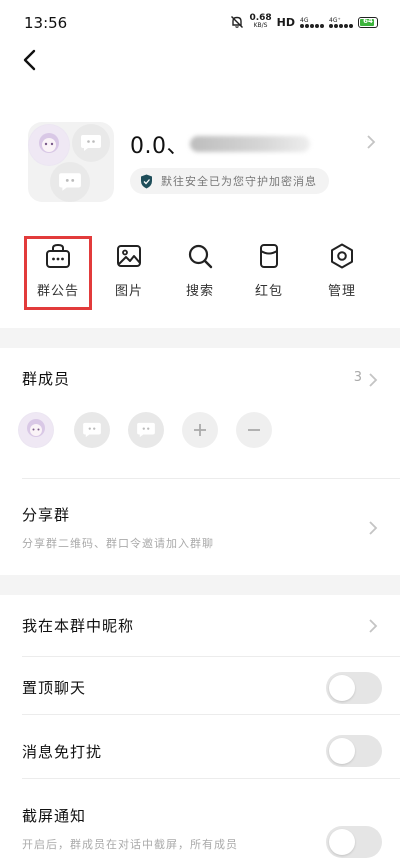 Image resolution: width=400 pixels, height=867 pixels. I want to click on search-button: 搜索, so click(200, 273).